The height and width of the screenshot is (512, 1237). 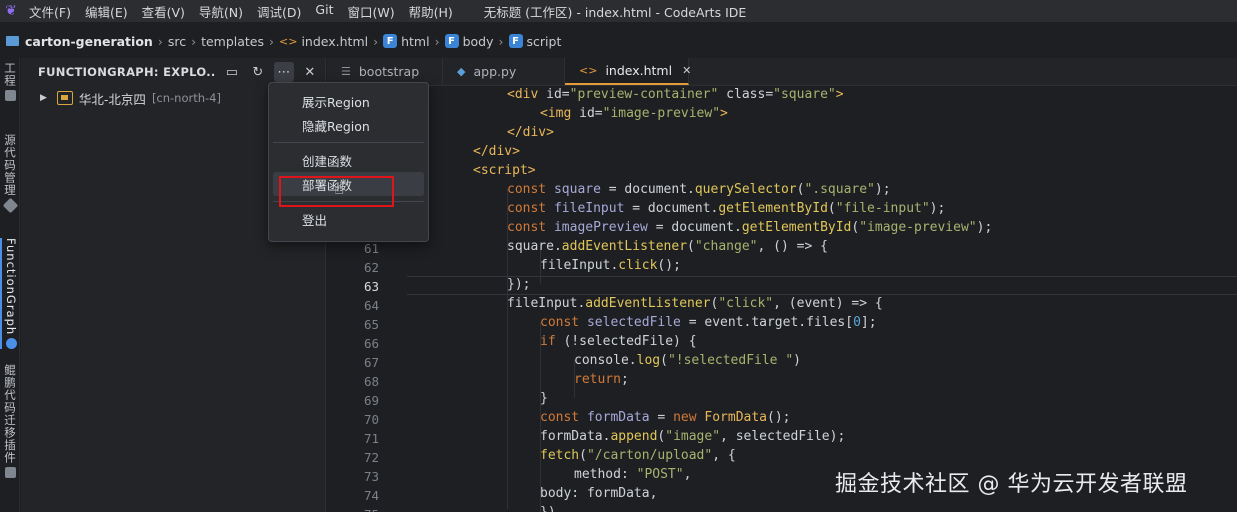 I want to click on hand-cursor-icon: ☝, so click(x=339, y=189).